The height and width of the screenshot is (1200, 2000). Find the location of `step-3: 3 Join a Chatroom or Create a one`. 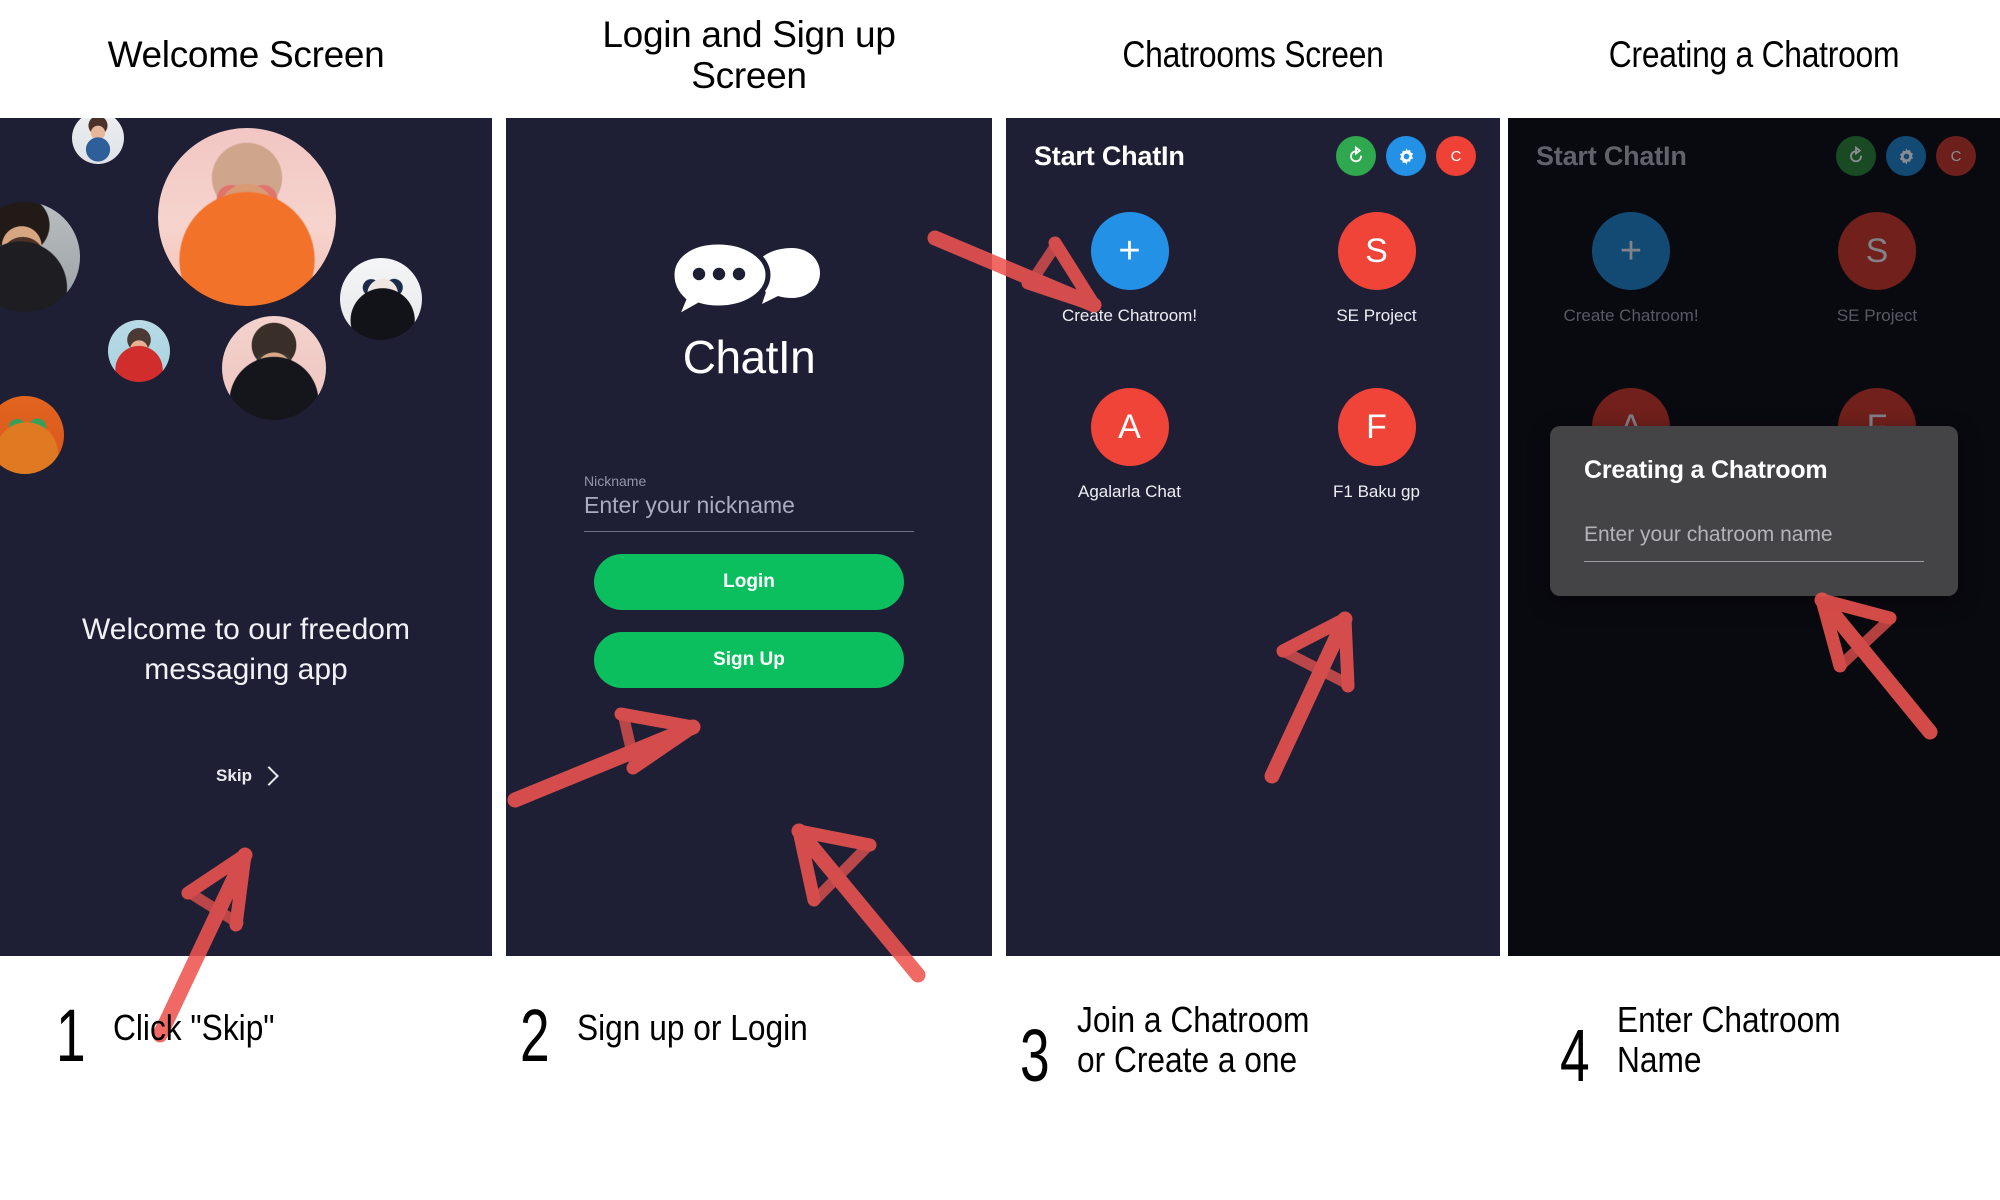

step-3: 3 Join a Chatroom or Create a one is located at coordinates (1180, 1048).